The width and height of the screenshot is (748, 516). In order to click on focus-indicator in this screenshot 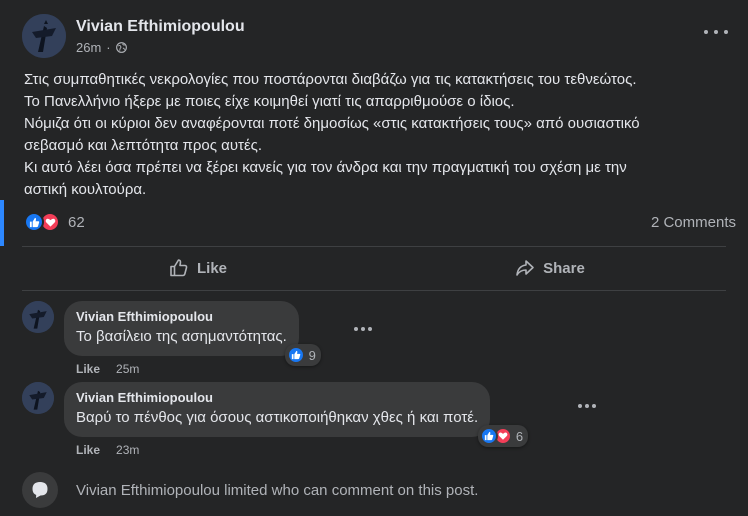, I will do `click(2, 223)`.